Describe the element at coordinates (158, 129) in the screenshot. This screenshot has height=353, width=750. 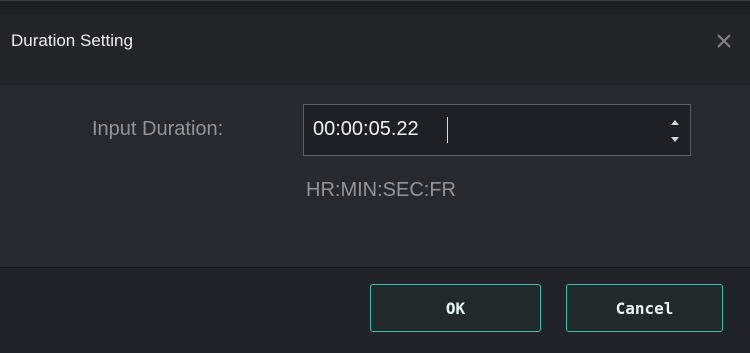
I see `input-duration-label: Input Duration:` at that location.